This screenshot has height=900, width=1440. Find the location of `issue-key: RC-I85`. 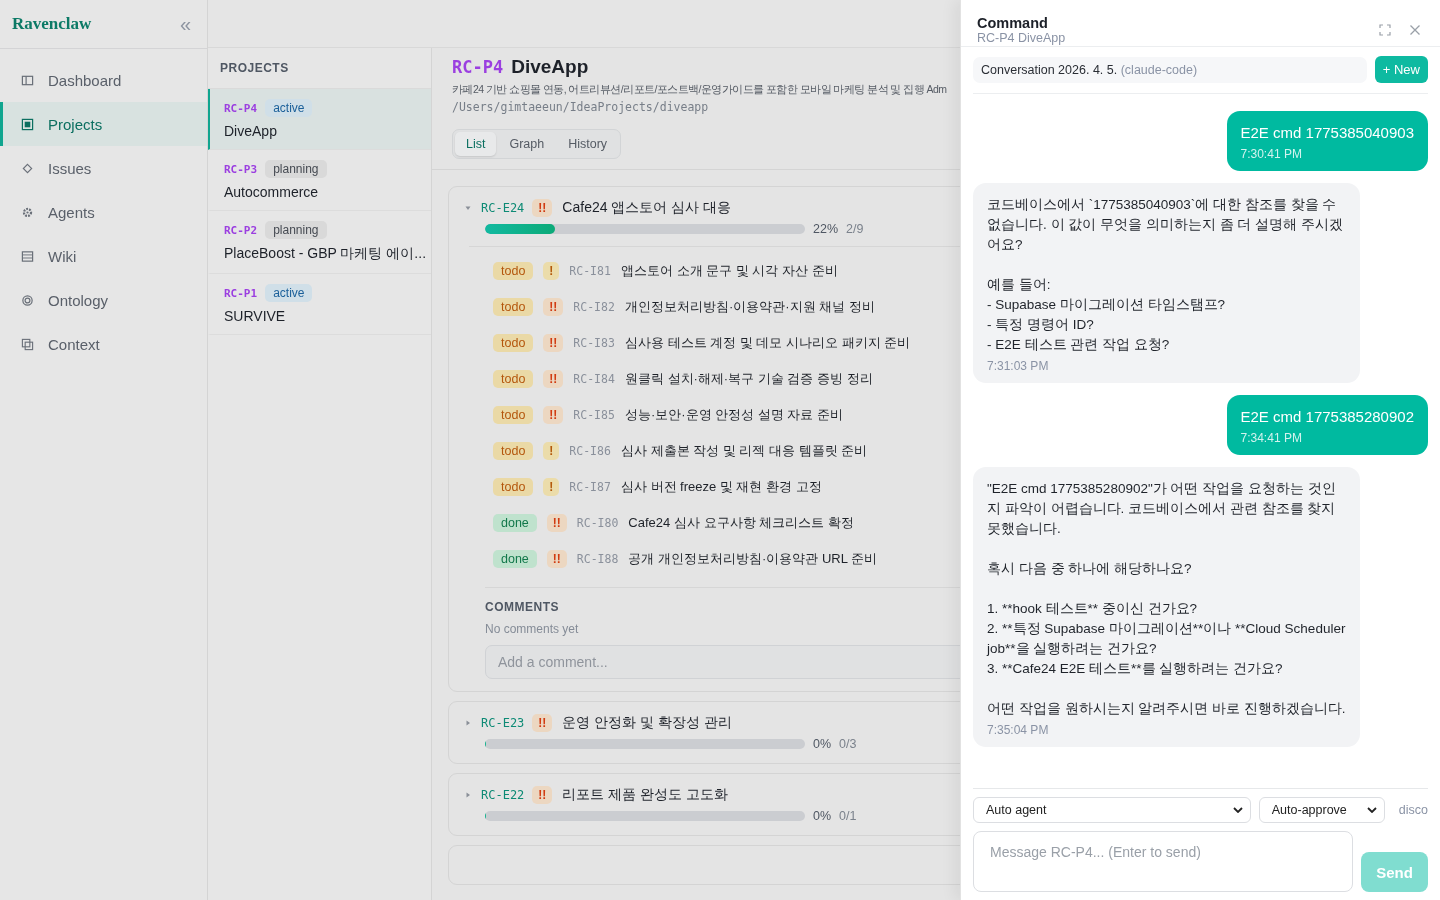

issue-key: RC-I85 is located at coordinates (594, 415).